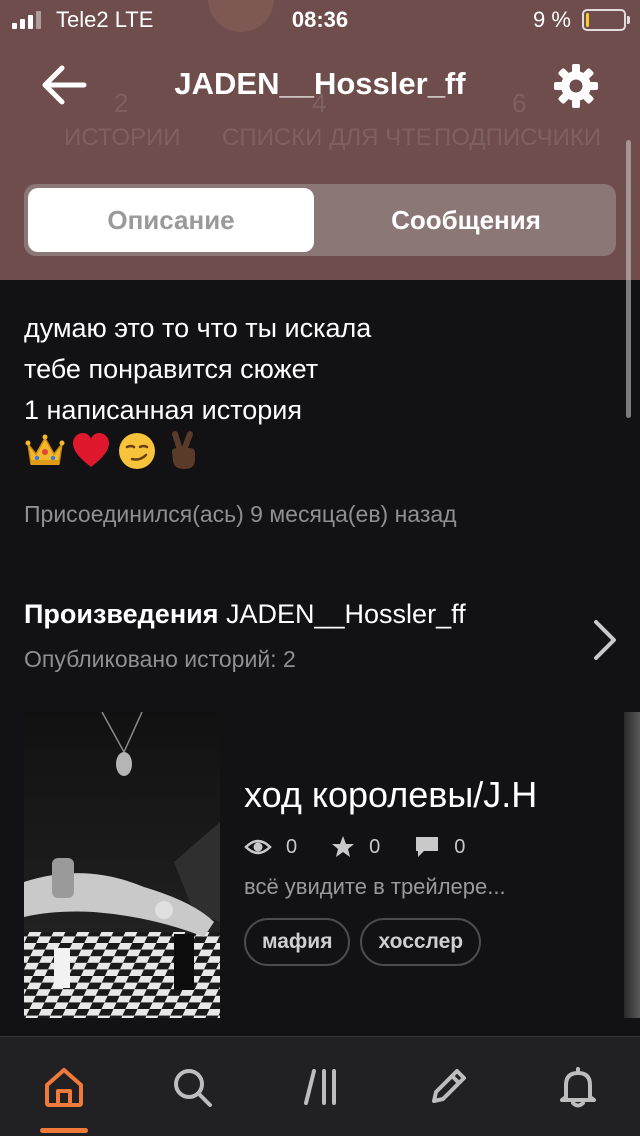 The width and height of the screenshot is (640, 1136). I want to click on battery-percent: 9 %, so click(552, 19).